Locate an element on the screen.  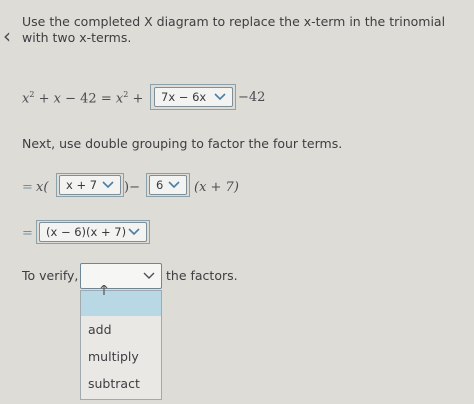
lhs-equals: = is located at coordinates (106, 99).